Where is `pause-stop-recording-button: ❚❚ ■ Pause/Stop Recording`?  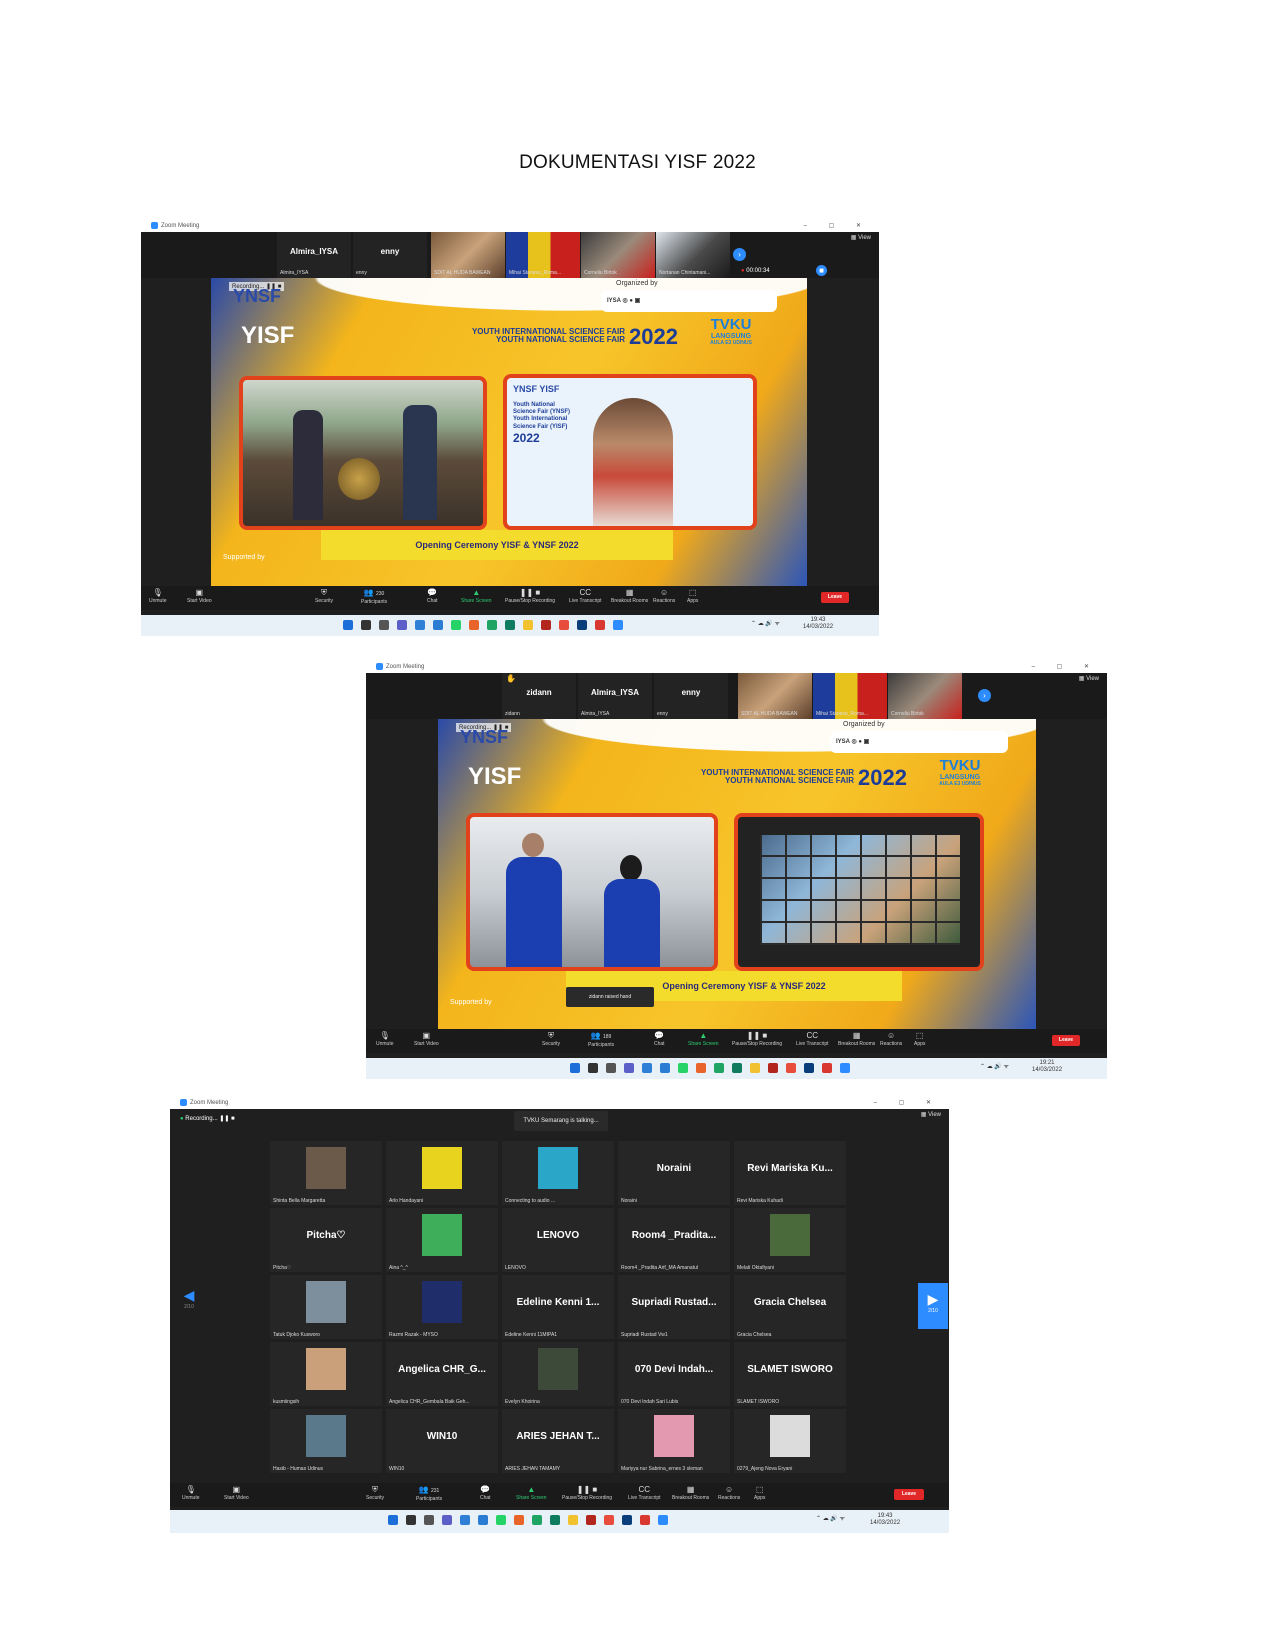
pause-stop-recording-button: ❚❚ ■ Pause/Stop Recording is located at coordinates (530, 596).